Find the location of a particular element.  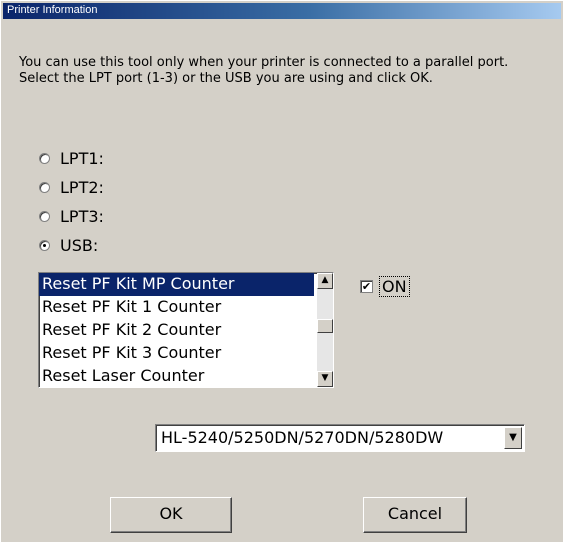

radio-lpt2-label: LPT2: is located at coordinates (82, 187).